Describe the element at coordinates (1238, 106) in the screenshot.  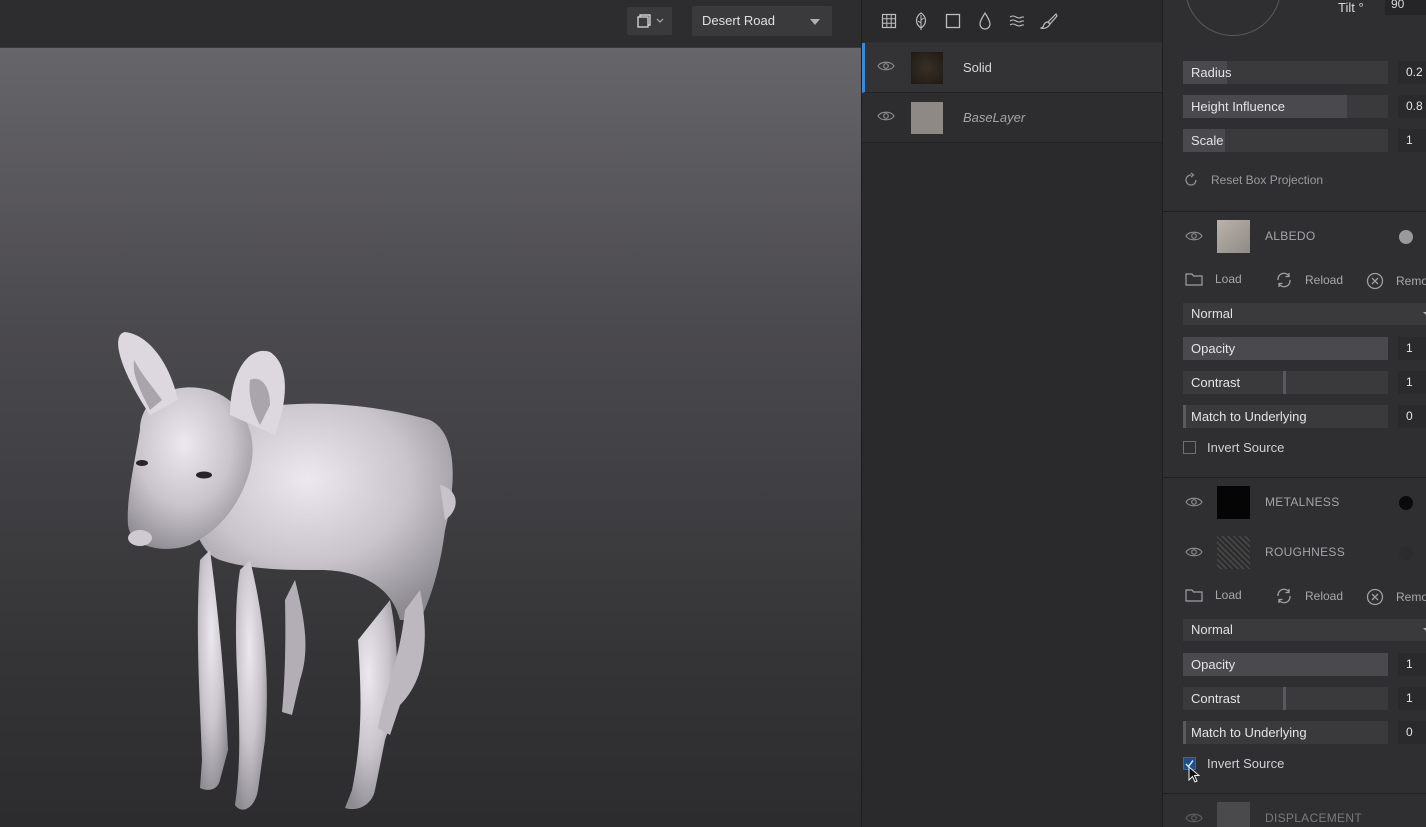
I see `slider-label: Height Influence` at that location.